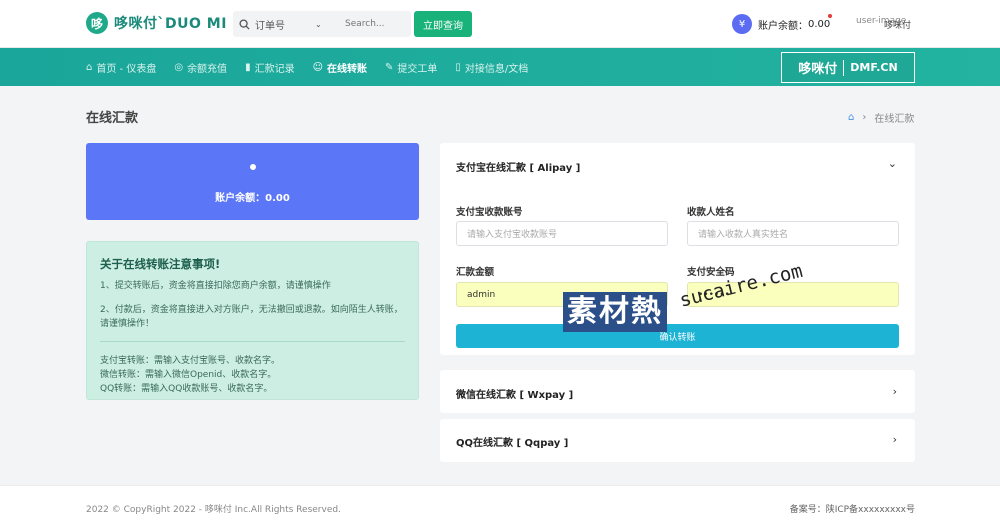 The height and width of the screenshot is (526, 1000). Describe the element at coordinates (244, 24) in the screenshot. I see `search-icon` at that location.